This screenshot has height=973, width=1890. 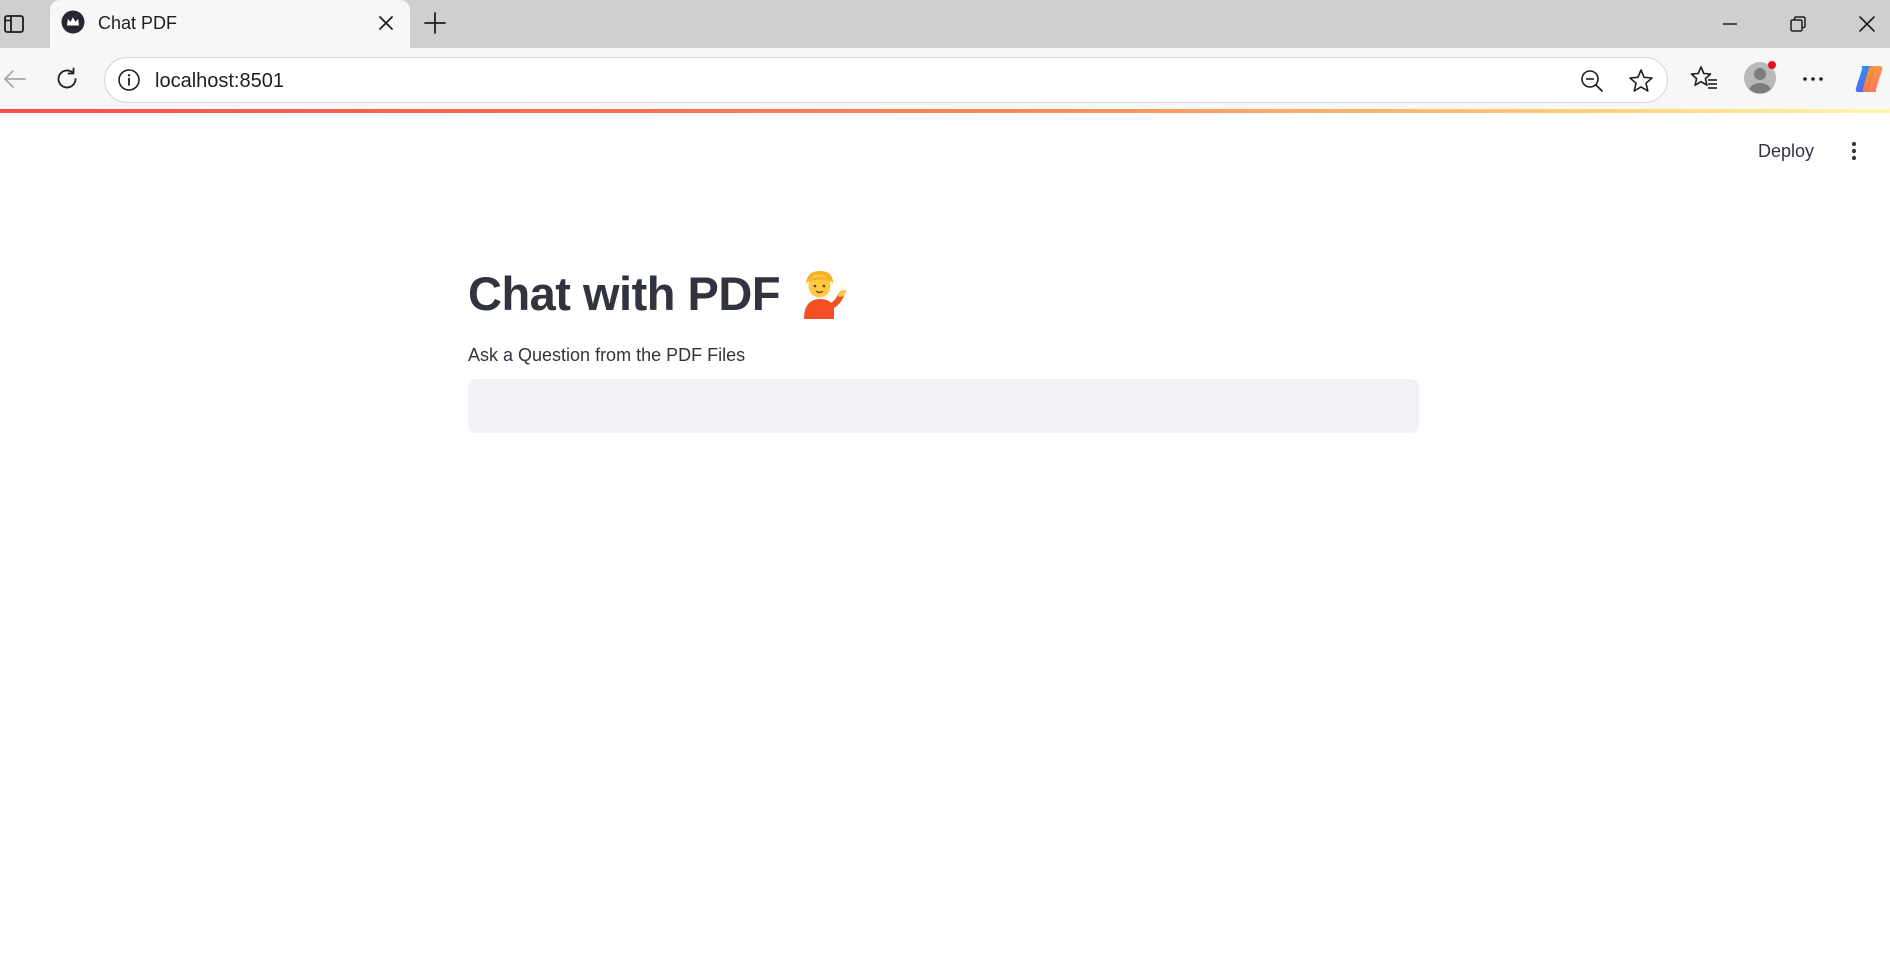 I want to click on arrow-left-icon, so click(x=15, y=79).